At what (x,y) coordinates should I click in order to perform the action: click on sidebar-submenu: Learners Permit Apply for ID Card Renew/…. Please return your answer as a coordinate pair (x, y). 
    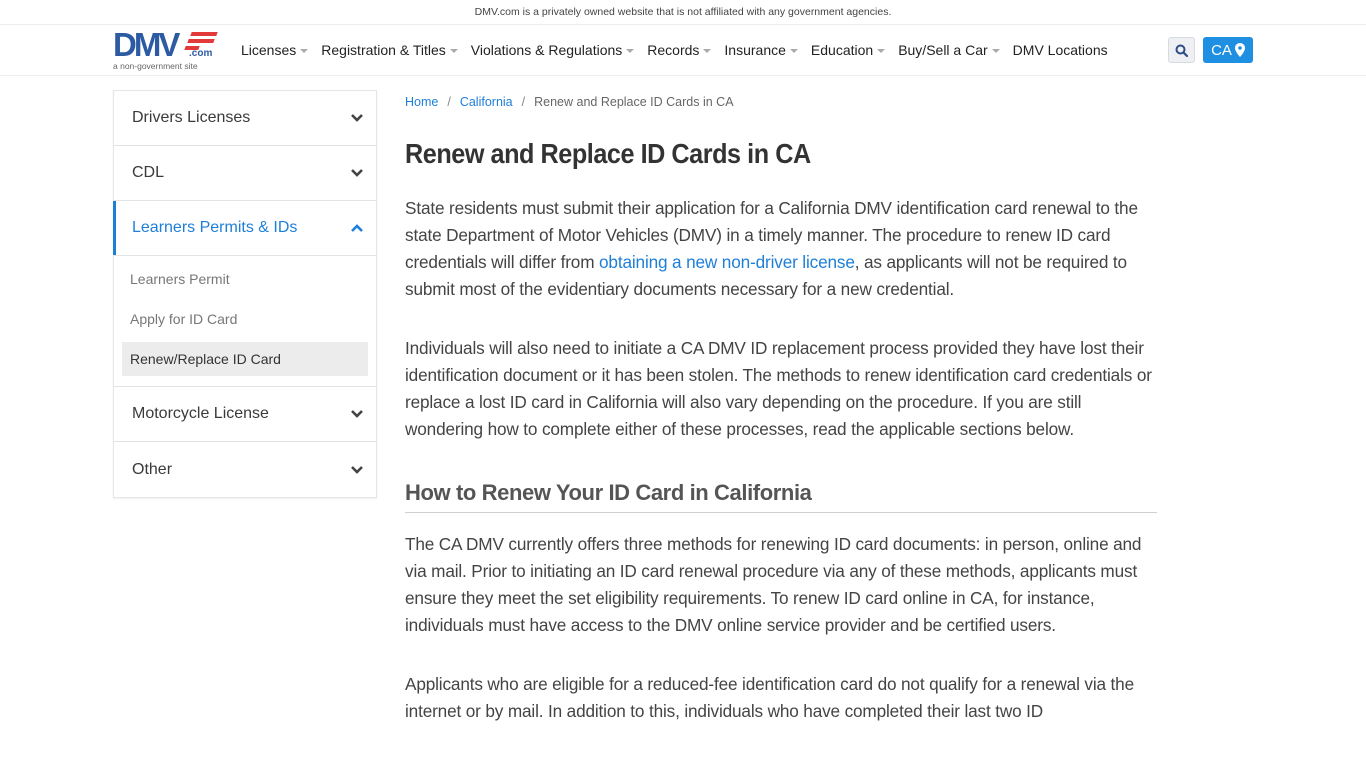
    Looking at the image, I should click on (245, 321).